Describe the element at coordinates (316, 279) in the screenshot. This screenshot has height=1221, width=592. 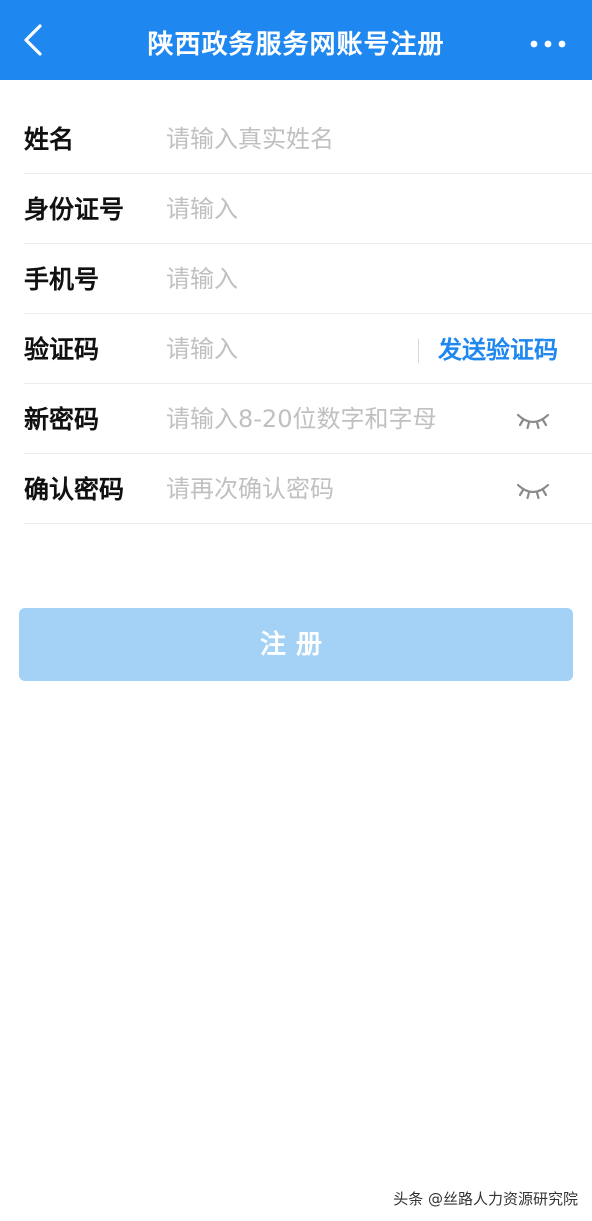
I see `phone-input` at that location.